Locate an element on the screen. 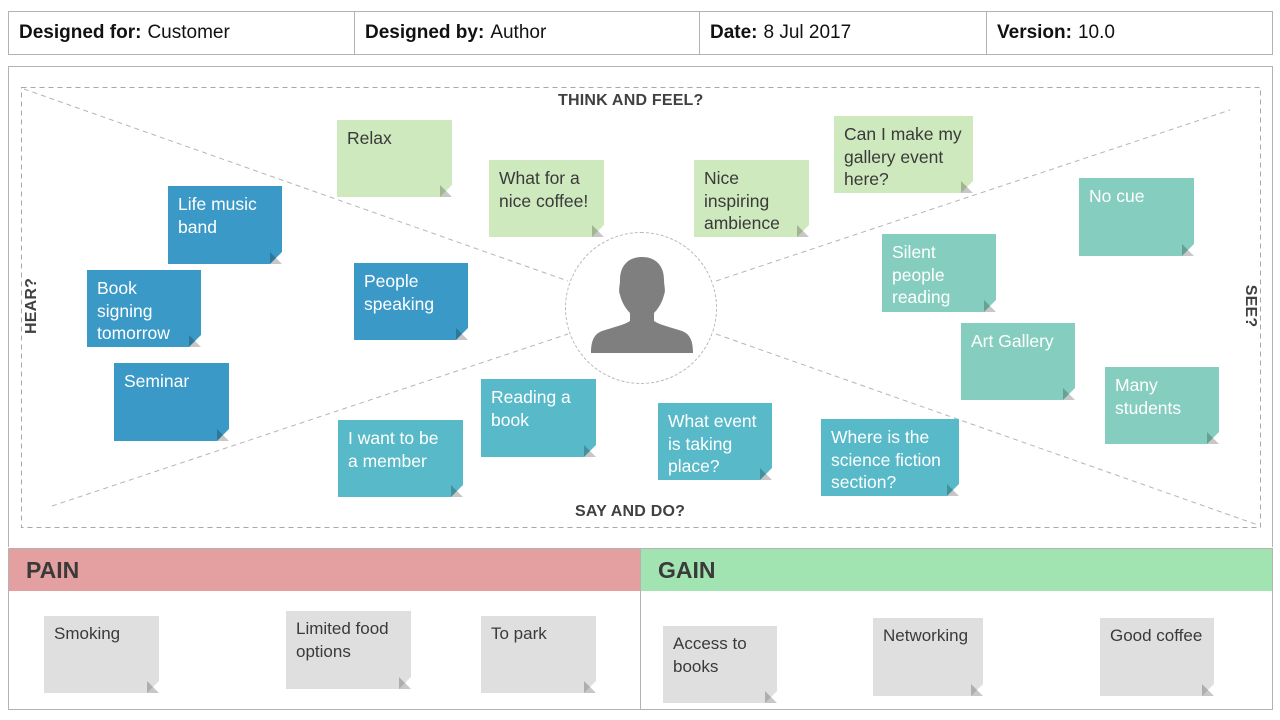  designed-for-field: Designed for: Customer is located at coordinates (182, 33).